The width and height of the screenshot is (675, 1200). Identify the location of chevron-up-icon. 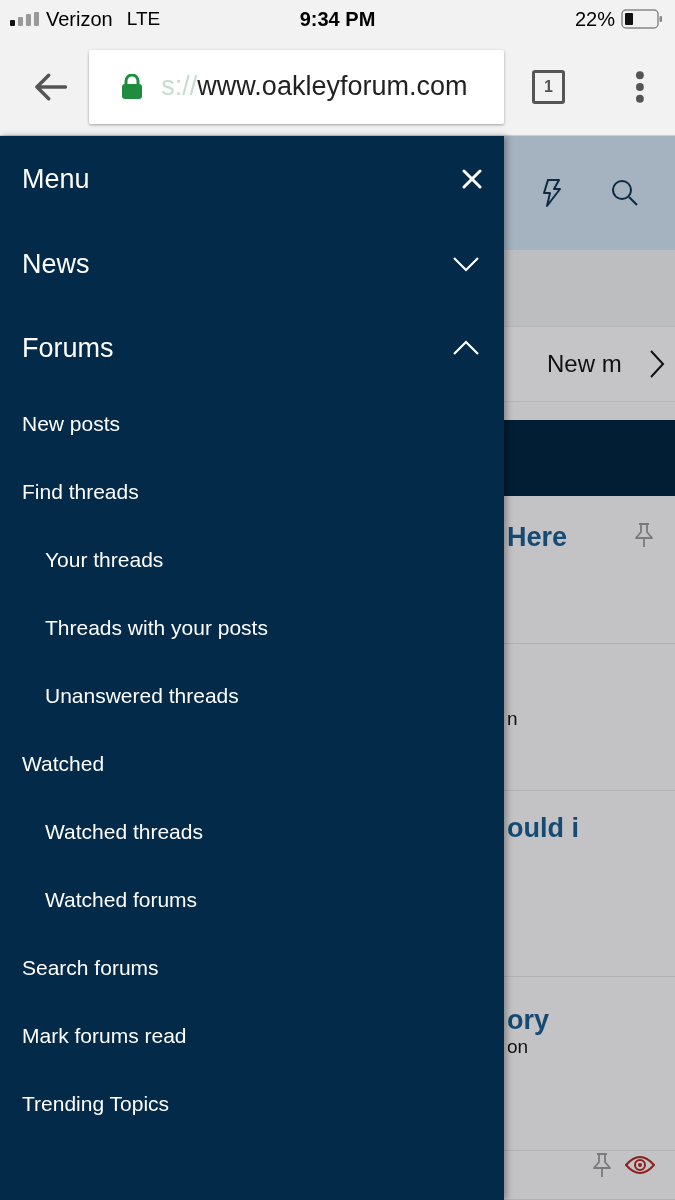
(466, 348).